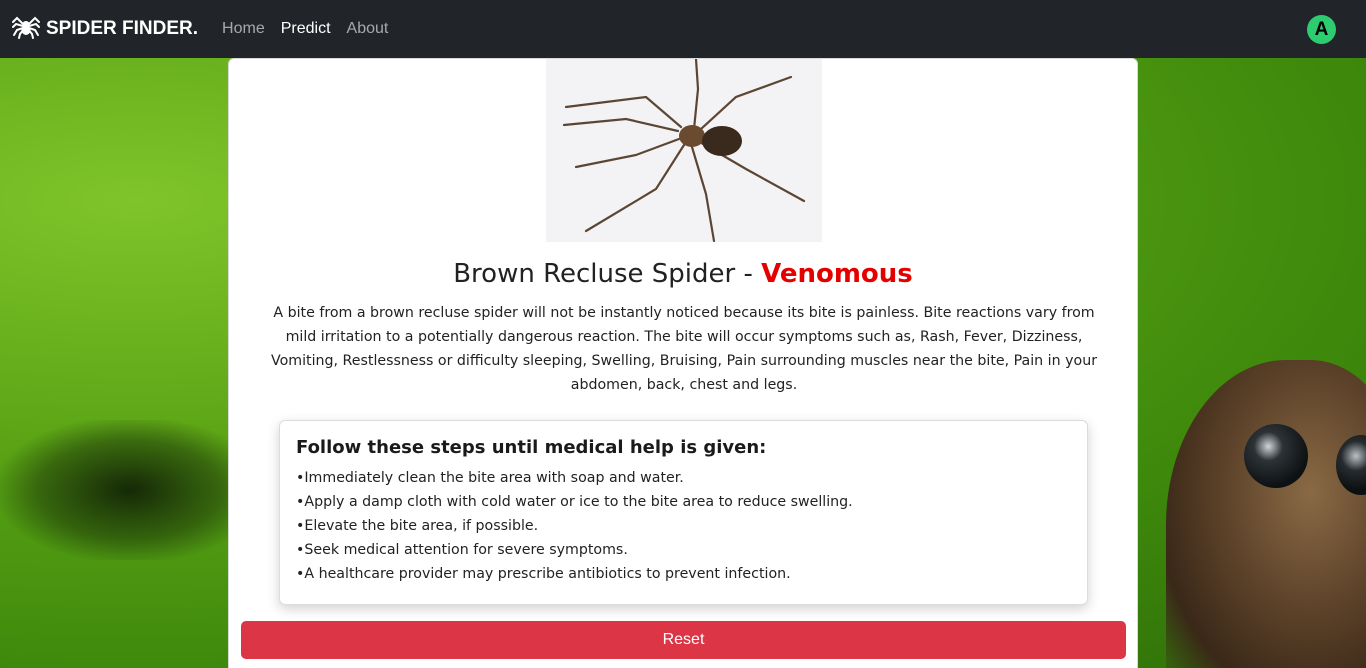 Image resolution: width=1366 pixels, height=668 pixels. Describe the element at coordinates (243, 29) in the screenshot. I see `nav-home: Home` at that location.